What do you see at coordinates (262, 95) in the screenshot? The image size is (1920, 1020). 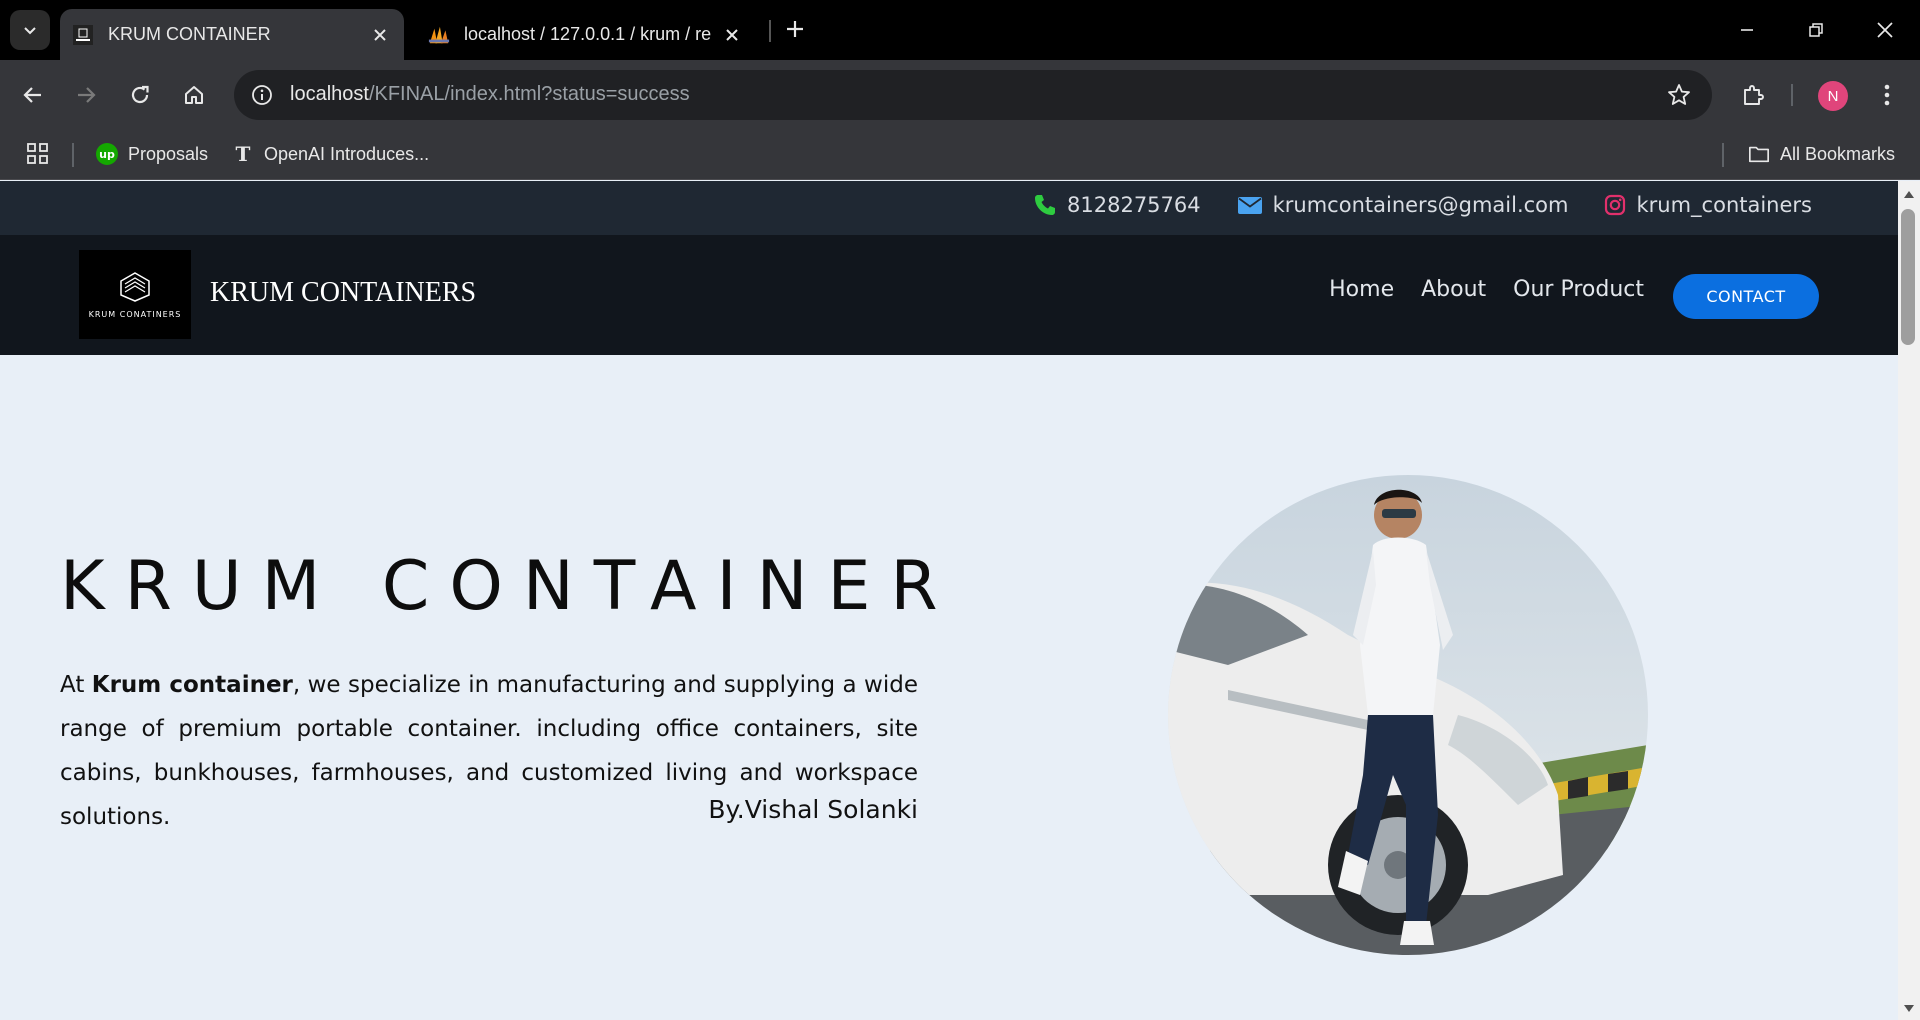 I see `site-info-icon` at bounding box center [262, 95].